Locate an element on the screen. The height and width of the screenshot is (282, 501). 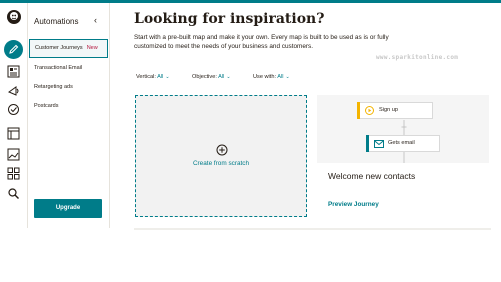
node-label: Sign up is located at coordinates (388, 110).